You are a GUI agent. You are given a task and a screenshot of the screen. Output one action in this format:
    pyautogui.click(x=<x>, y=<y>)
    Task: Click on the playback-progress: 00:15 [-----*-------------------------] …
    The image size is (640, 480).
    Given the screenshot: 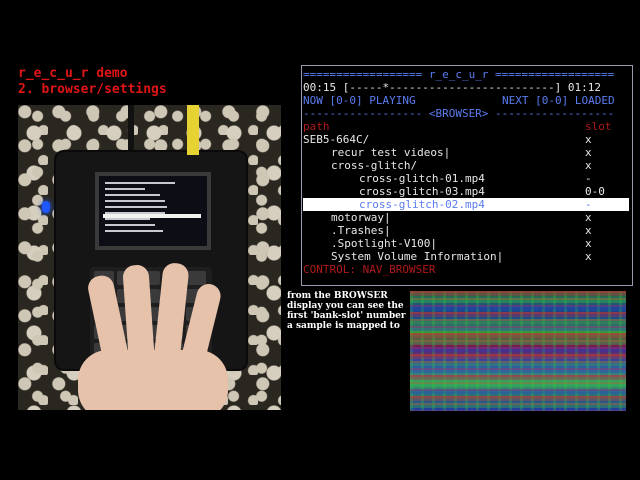 What is the action you would take?
    pyautogui.click(x=452, y=87)
    